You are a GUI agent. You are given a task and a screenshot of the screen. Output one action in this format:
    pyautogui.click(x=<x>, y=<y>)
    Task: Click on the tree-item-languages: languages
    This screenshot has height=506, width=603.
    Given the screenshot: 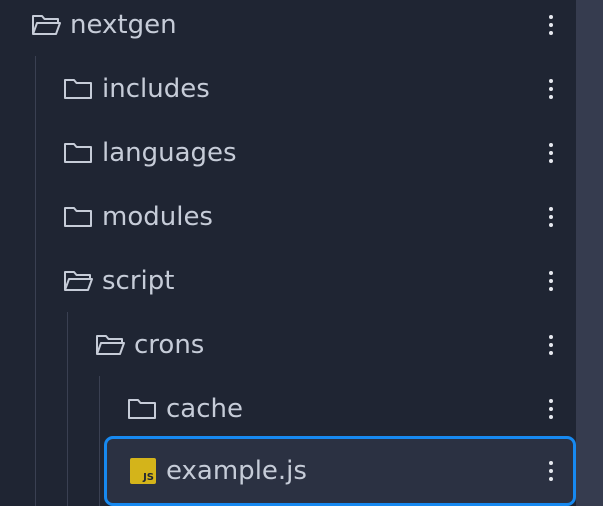 What is the action you would take?
    pyautogui.click(x=287, y=153)
    